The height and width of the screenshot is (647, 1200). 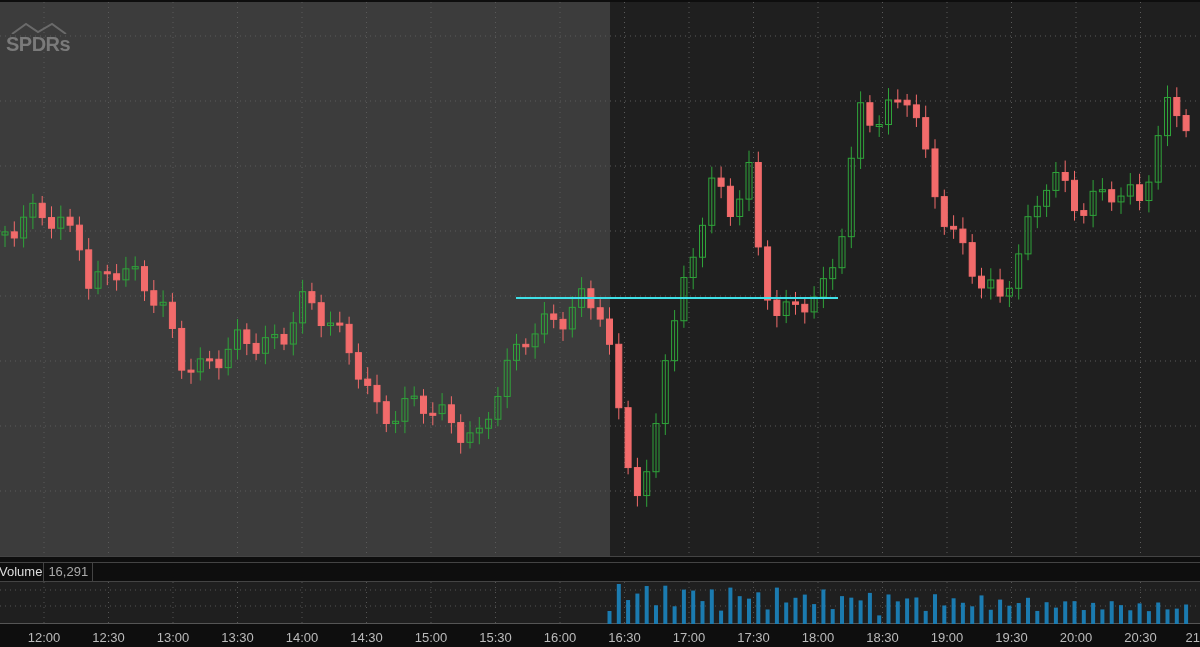 What do you see at coordinates (947, 638) in the screenshot?
I see `time-label: 19:00` at bounding box center [947, 638].